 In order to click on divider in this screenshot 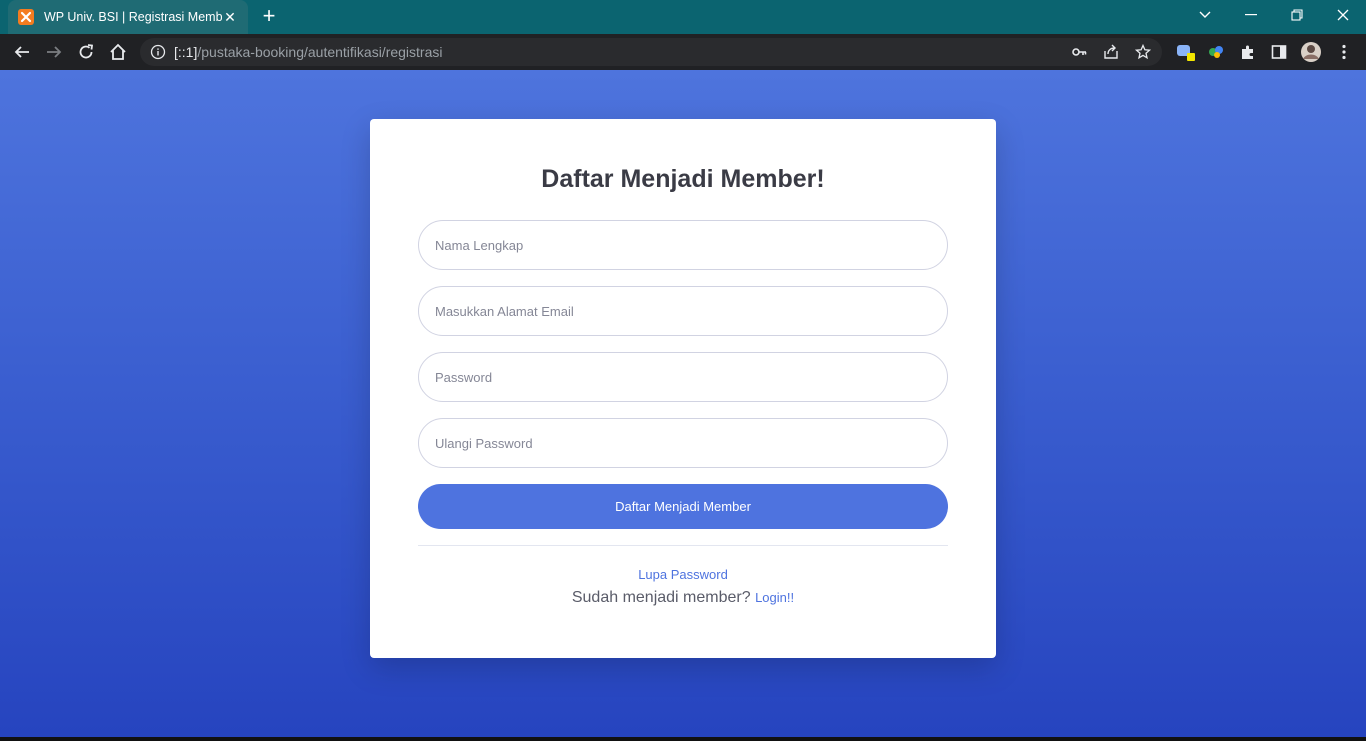, I will do `click(683, 545)`.